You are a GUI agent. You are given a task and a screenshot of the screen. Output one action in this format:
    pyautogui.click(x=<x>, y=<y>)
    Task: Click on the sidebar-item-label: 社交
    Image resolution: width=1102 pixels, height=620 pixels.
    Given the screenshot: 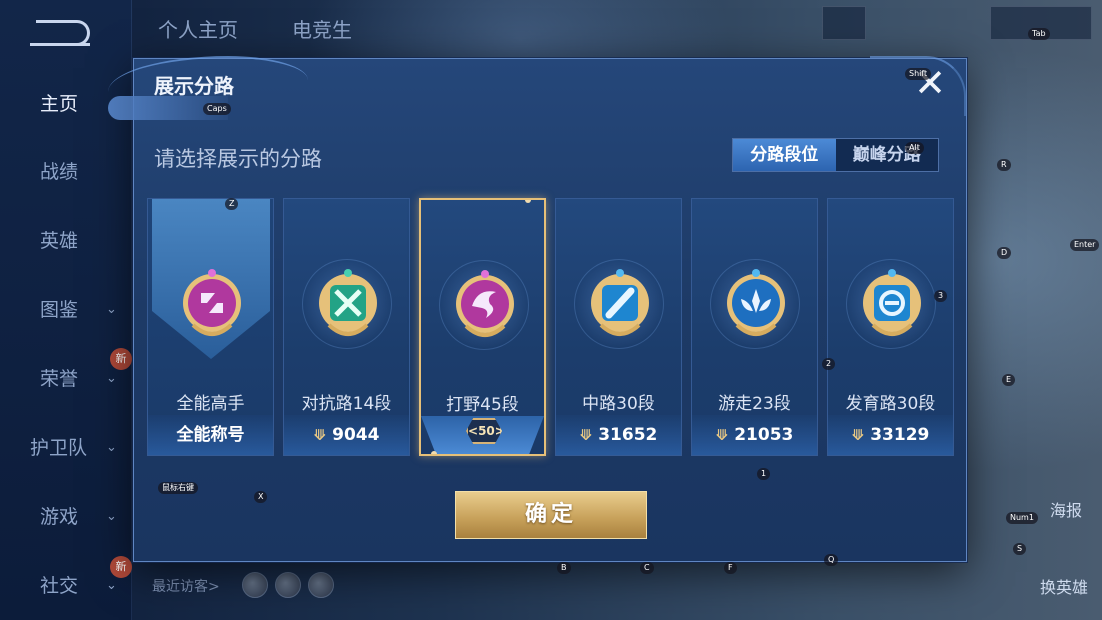 What is the action you would take?
    pyautogui.click(x=59, y=586)
    